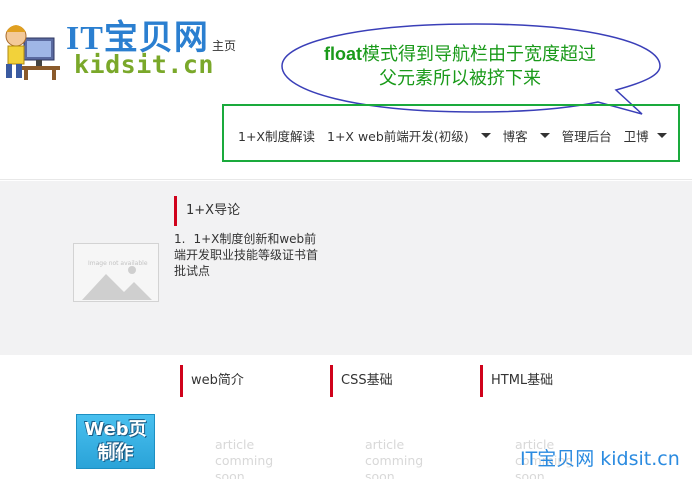 The height and width of the screenshot is (479, 692). I want to click on section-title: 1+X导论, so click(207, 211).